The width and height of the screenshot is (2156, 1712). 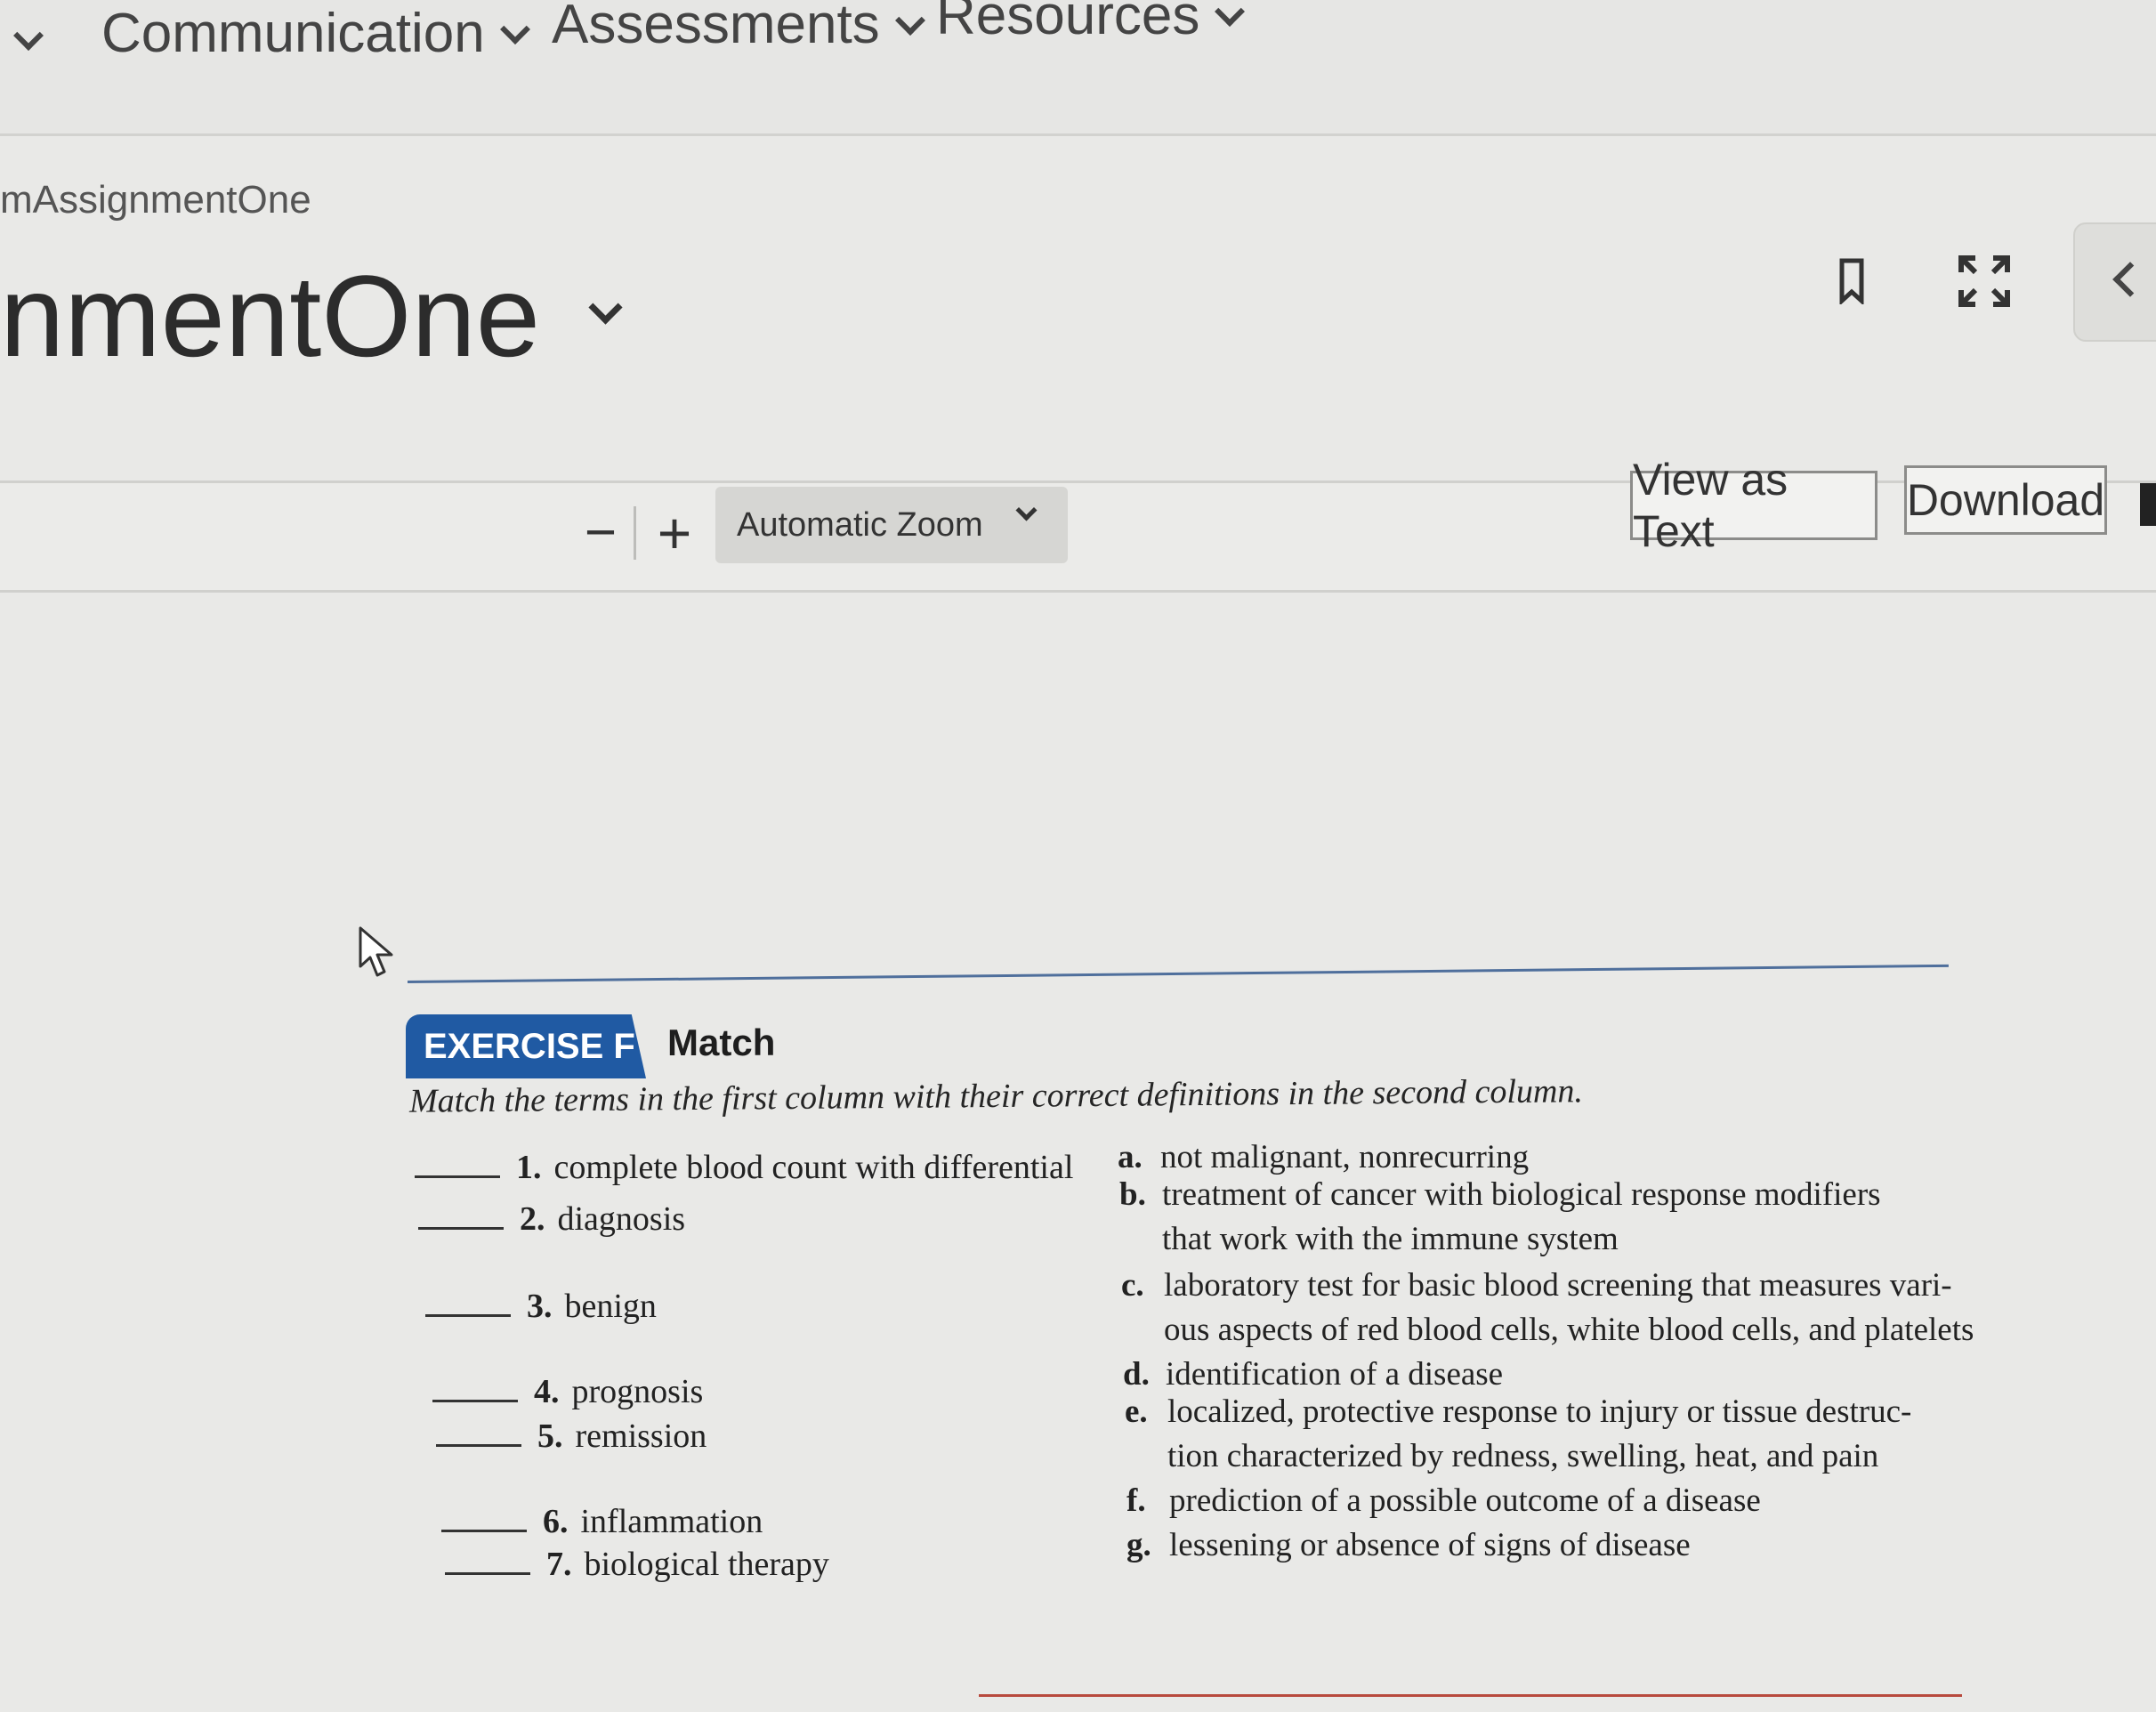 What do you see at coordinates (637, 1564) in the screenshot?
I see `term-item: 7. biological therapy` at bounding box center [637, 1564].